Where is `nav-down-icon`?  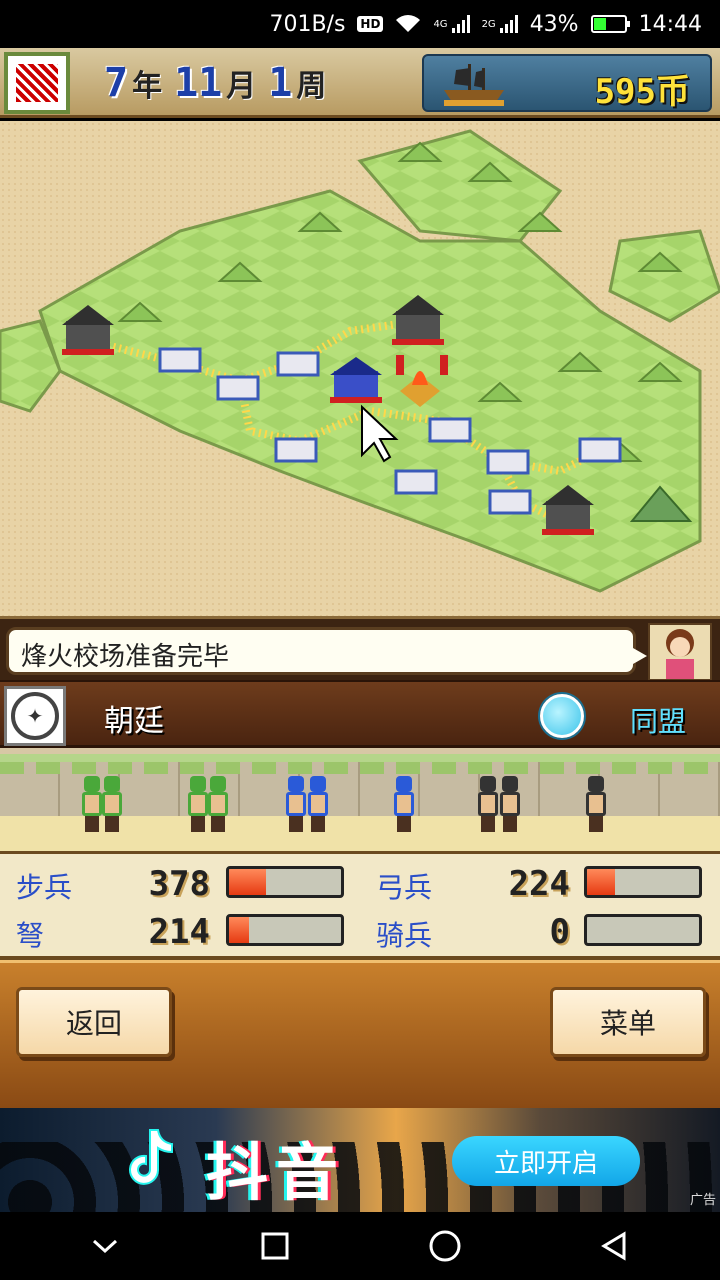
nav-down-icon is located at coordinates (105, 1246).